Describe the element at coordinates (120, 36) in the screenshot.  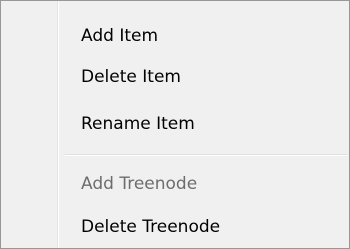
I see `menu-item-label: Add Item` at that location.